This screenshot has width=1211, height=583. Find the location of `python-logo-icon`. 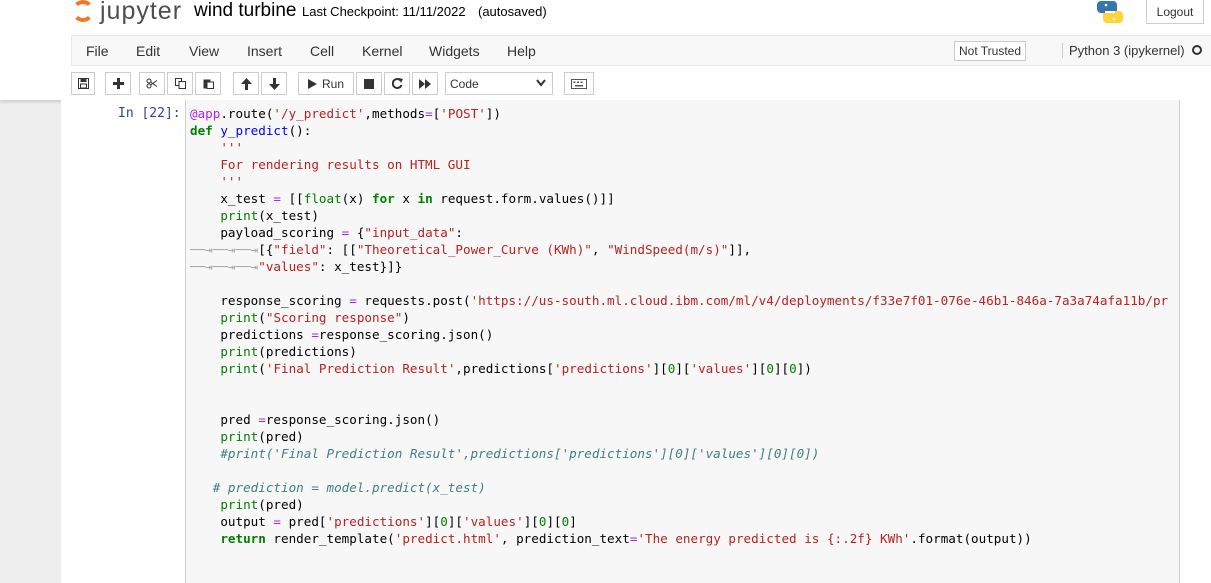

python-logo-icon is located at coordinates (1110, 12).